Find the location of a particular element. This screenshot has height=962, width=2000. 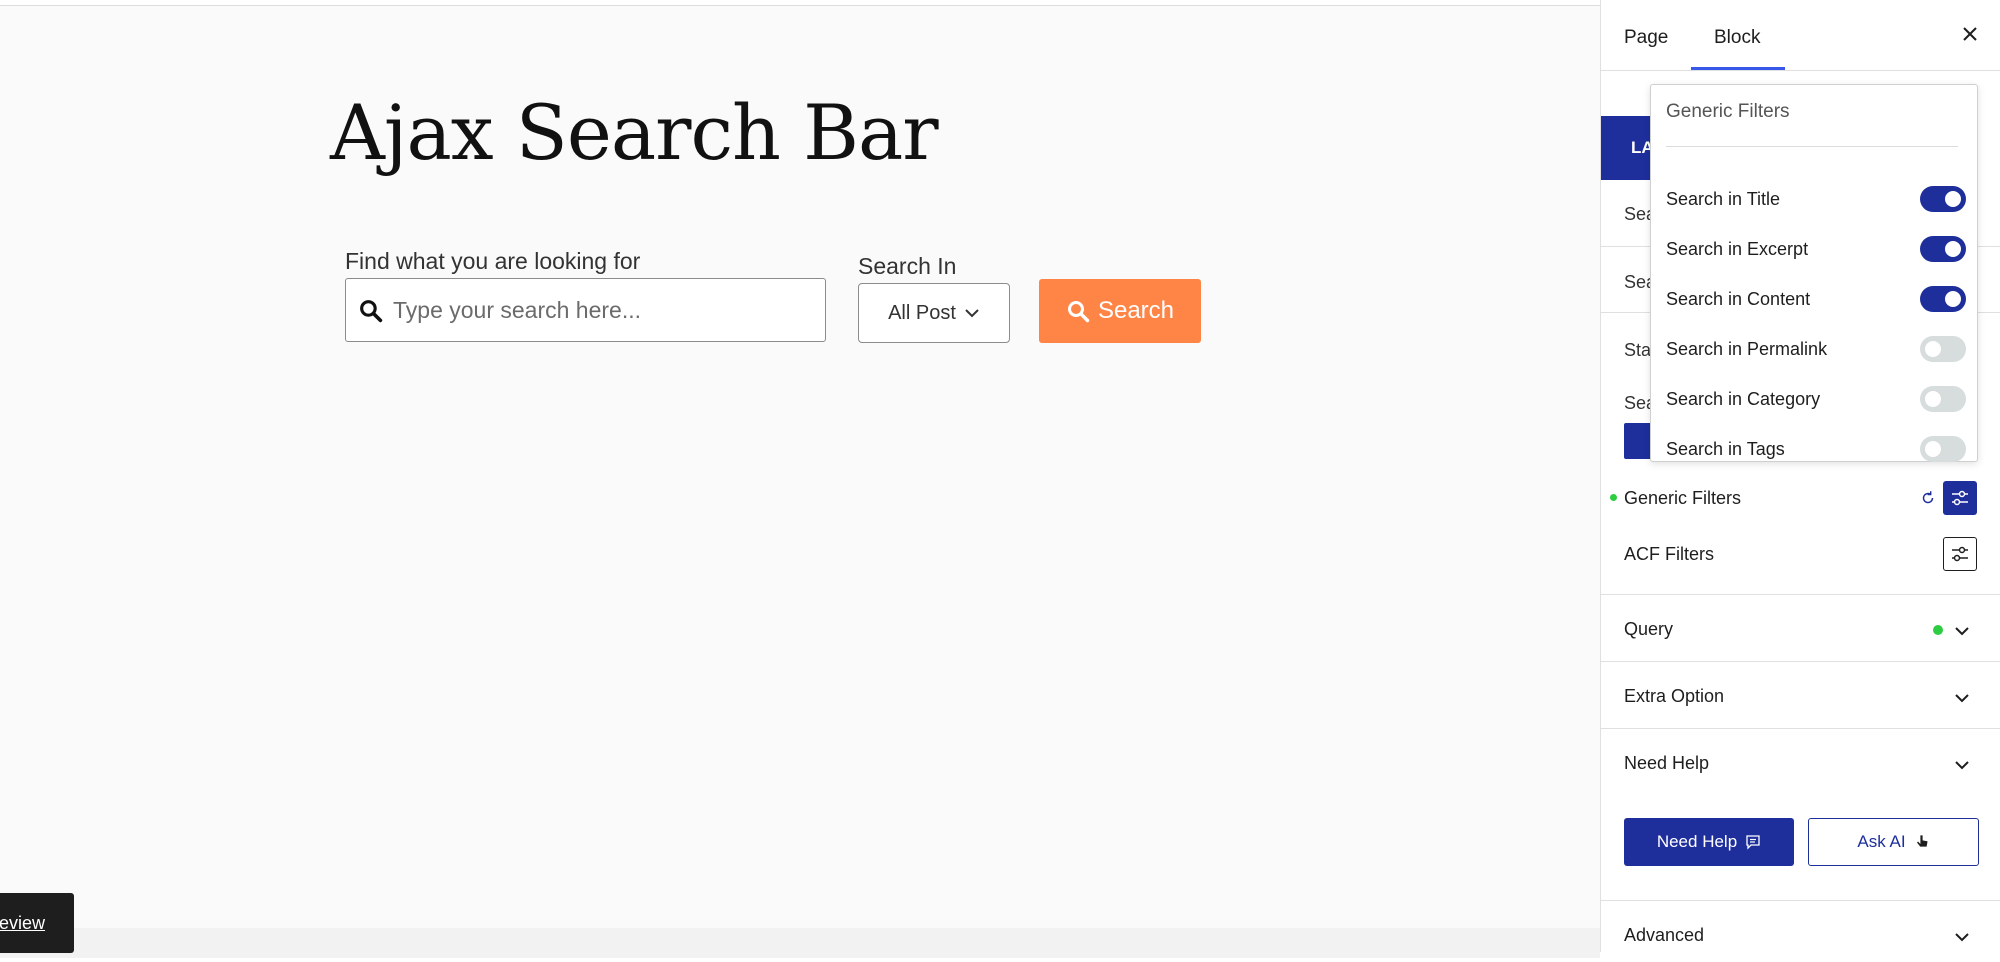

canvas-footer-strip is located at coordinates (800, 943).